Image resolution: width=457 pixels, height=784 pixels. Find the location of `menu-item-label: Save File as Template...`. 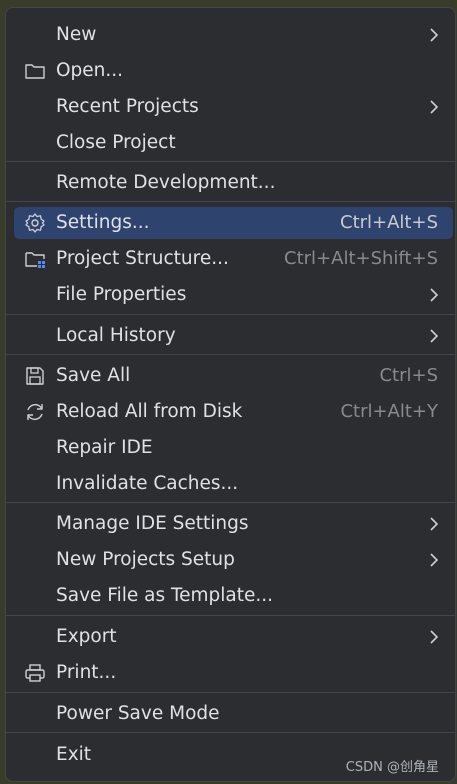

menu-item-label: Save File as Template... is located at coordinates (165, 595).